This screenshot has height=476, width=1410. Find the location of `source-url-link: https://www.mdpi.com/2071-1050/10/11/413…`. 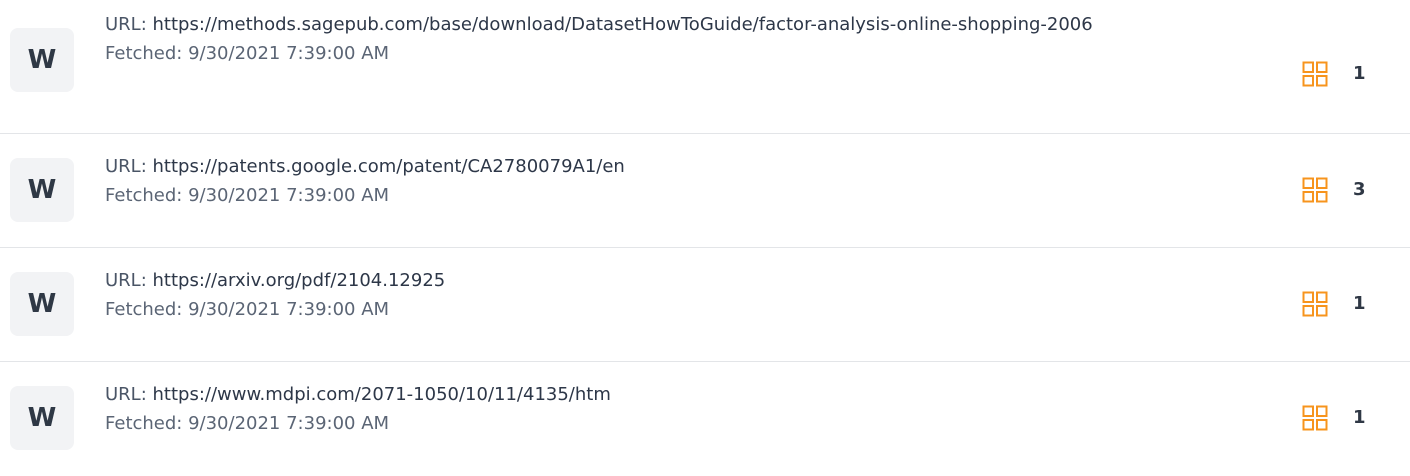

source-url-link: https://www.mdpi.com/2071-1050/10/11/413… is located at coordinates (382, 394).